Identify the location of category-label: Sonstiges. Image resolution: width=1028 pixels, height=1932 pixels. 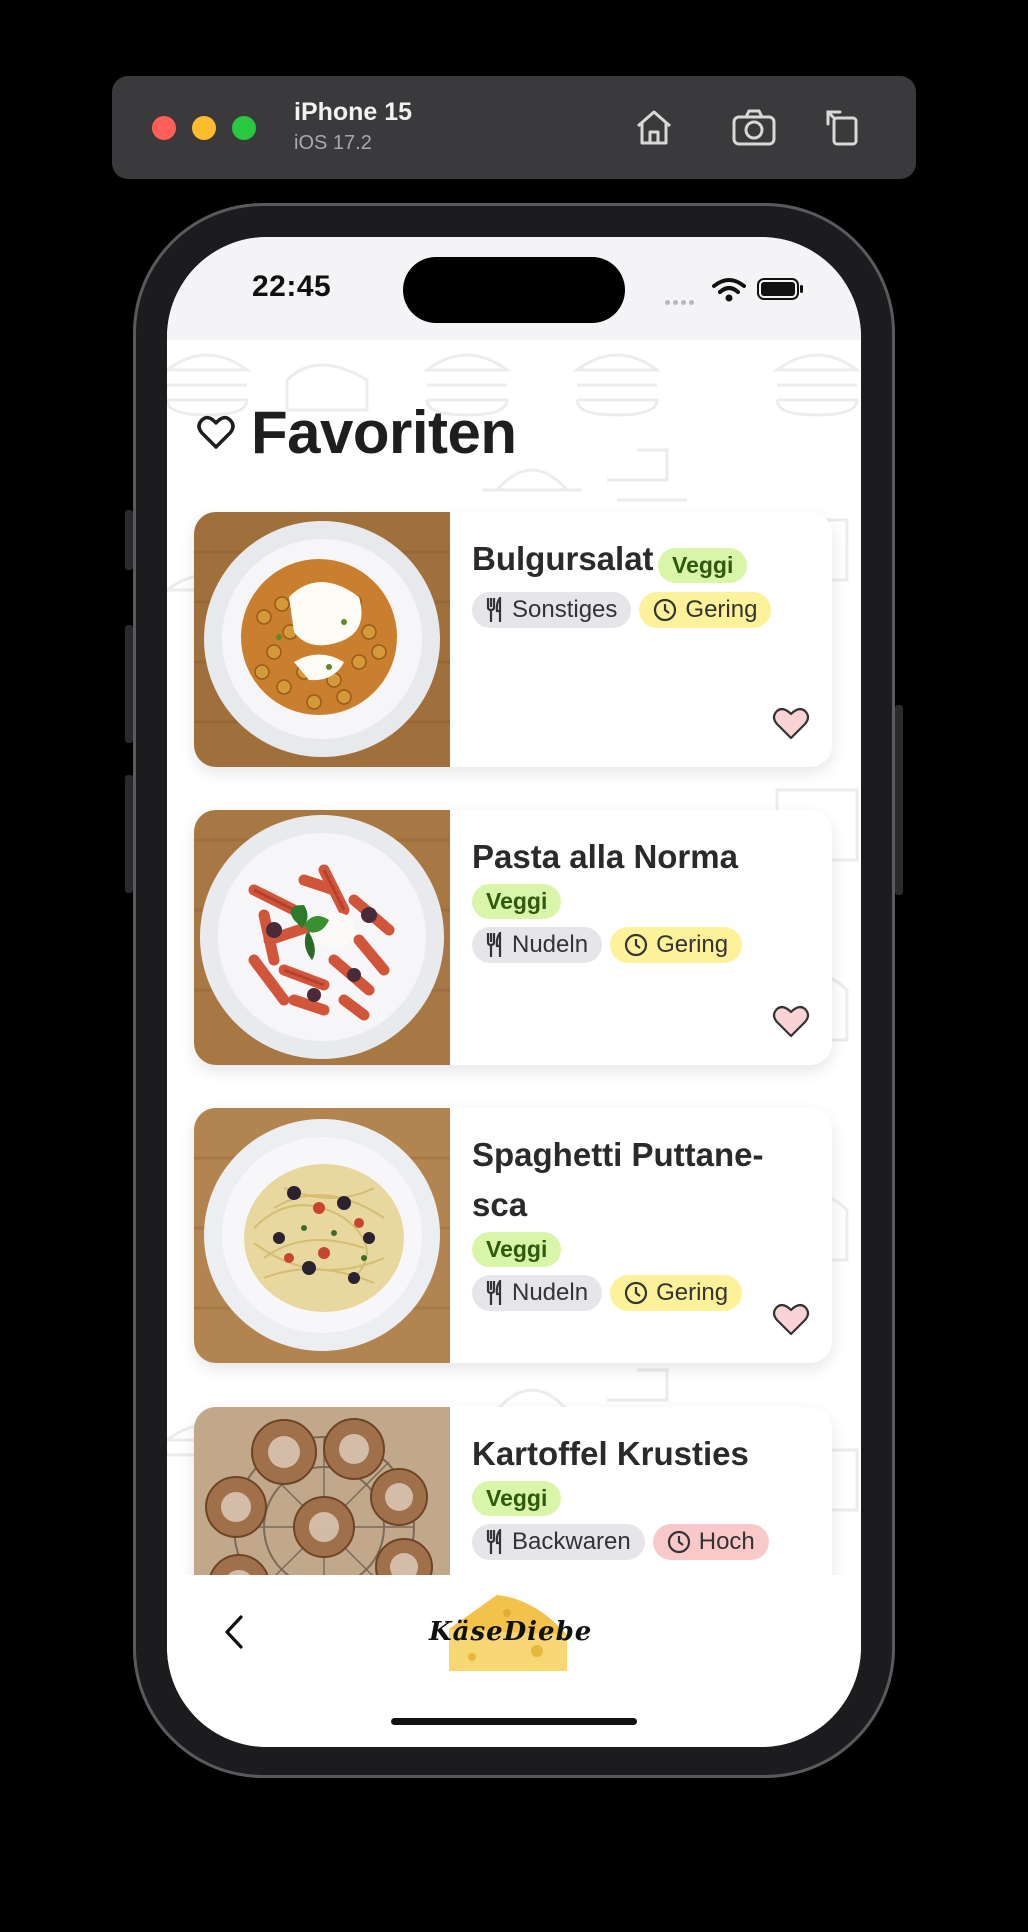
(565, 609).